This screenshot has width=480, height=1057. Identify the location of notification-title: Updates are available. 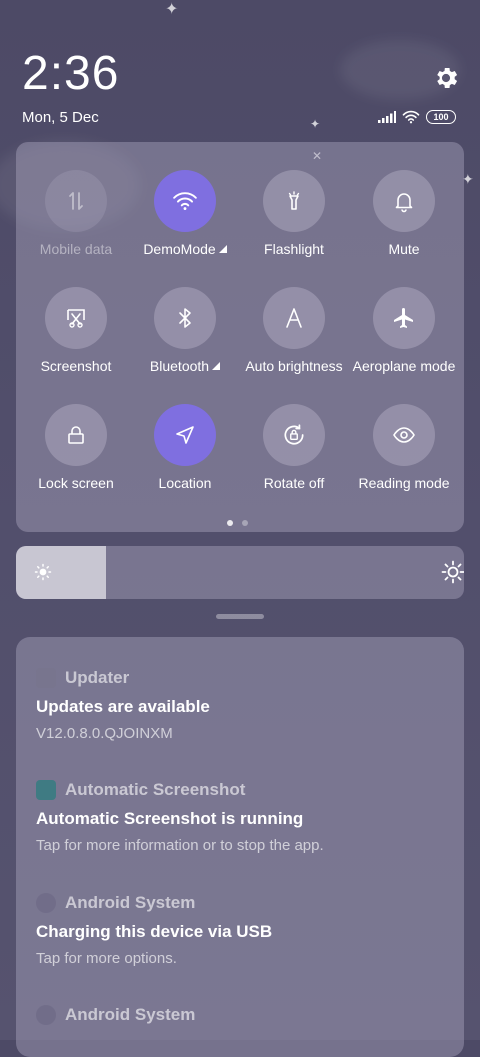
(123, 706).